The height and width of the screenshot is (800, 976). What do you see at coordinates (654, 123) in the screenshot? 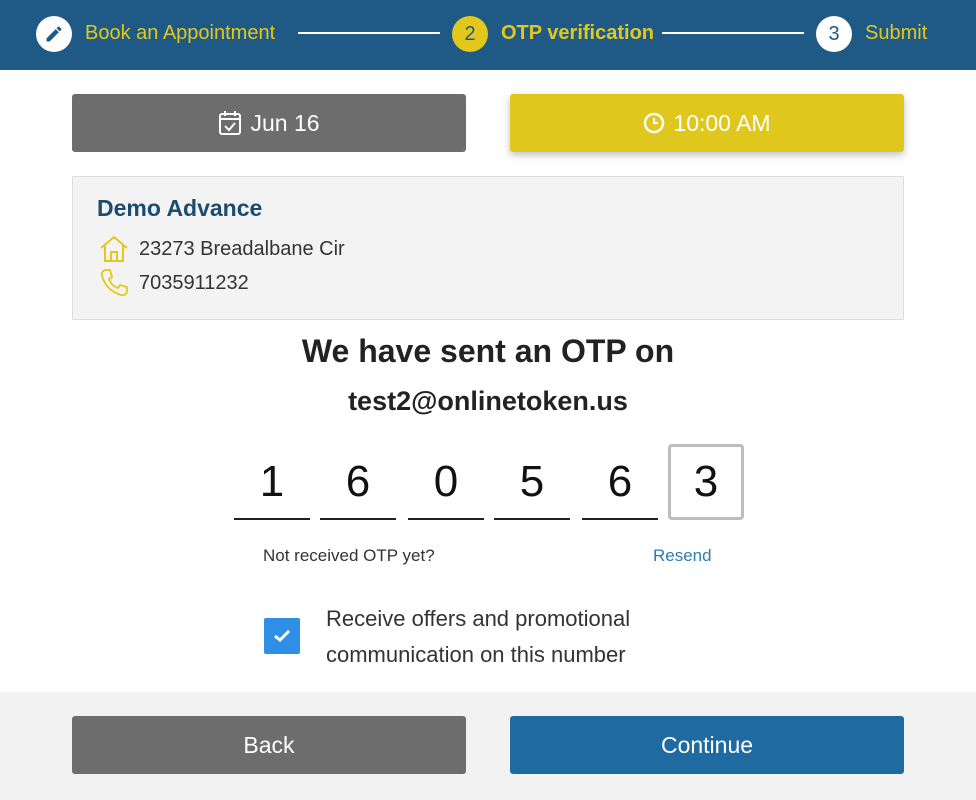
I see `clock-icon` at bounding box center [654, 123].